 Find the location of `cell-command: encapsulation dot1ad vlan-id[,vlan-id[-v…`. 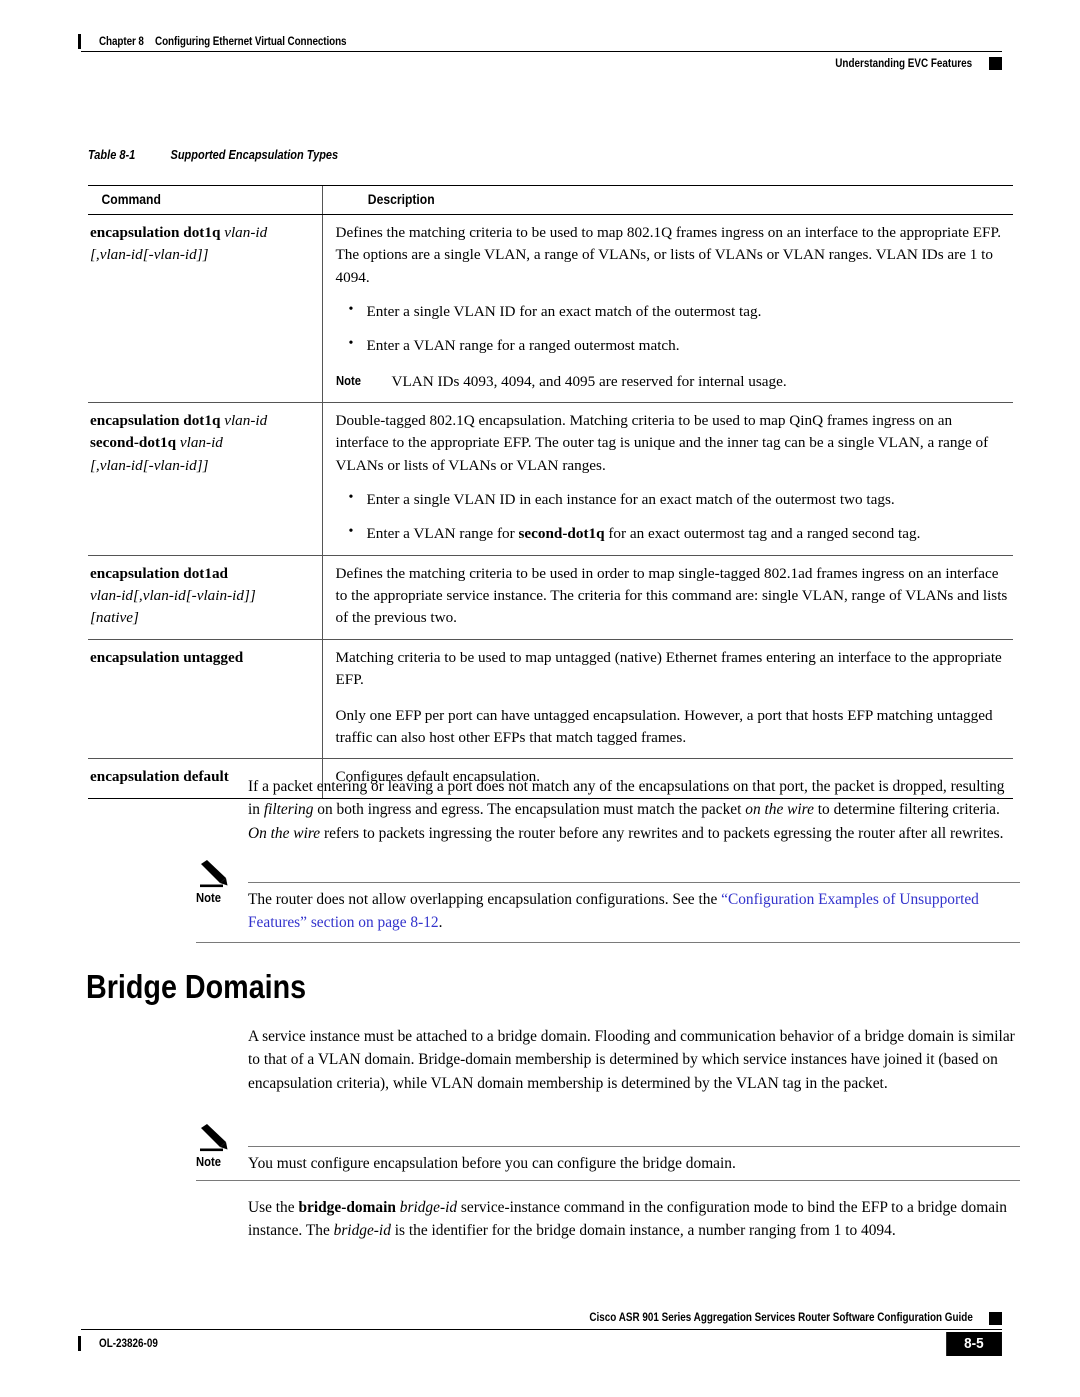

cell-command: encapsulation dot1ad vlan-id[,vlan-id[-v… is located at coordinates (205, 597).